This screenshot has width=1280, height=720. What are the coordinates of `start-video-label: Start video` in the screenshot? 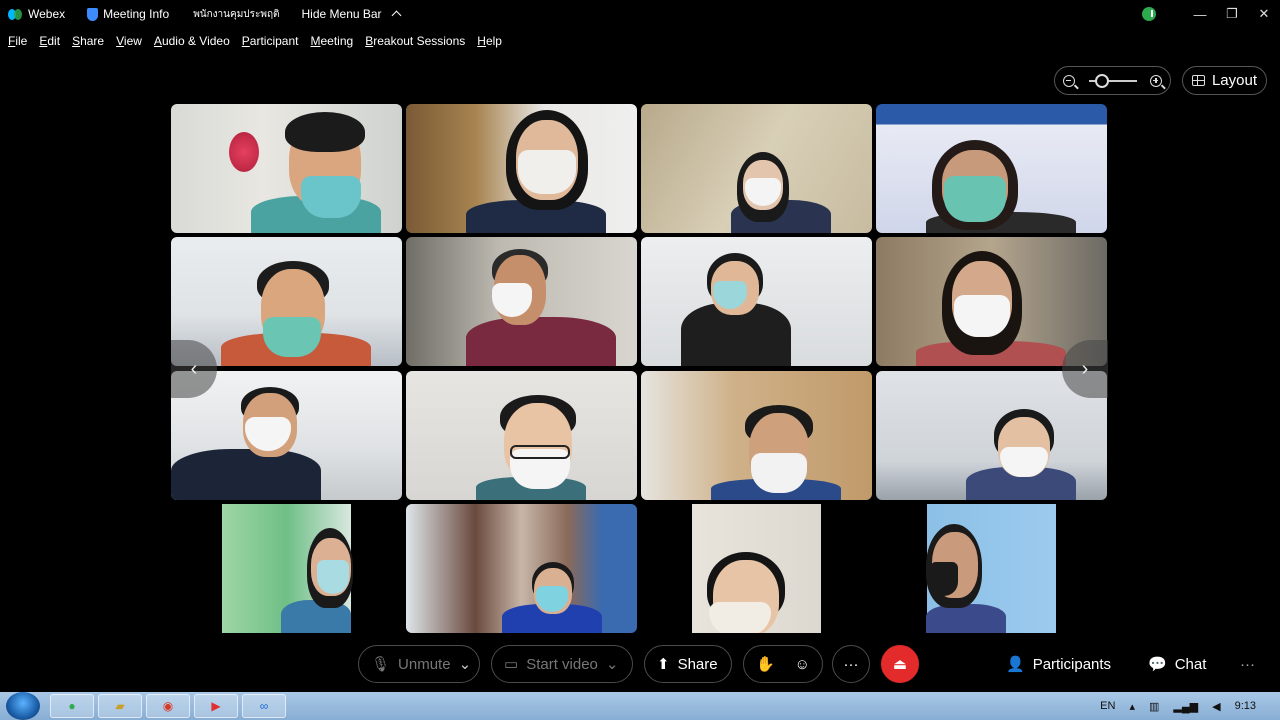 It's located at (562, 664).